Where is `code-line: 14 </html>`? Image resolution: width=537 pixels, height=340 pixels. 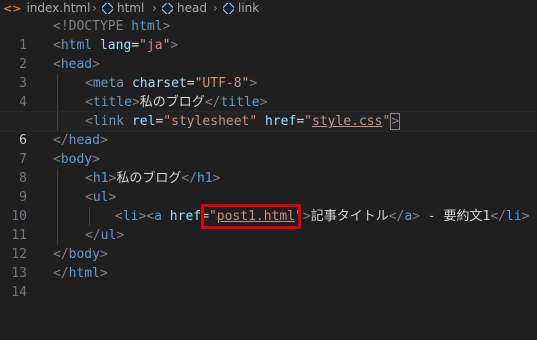
code-line: 14 </html> is located at coordinates (268, 282).